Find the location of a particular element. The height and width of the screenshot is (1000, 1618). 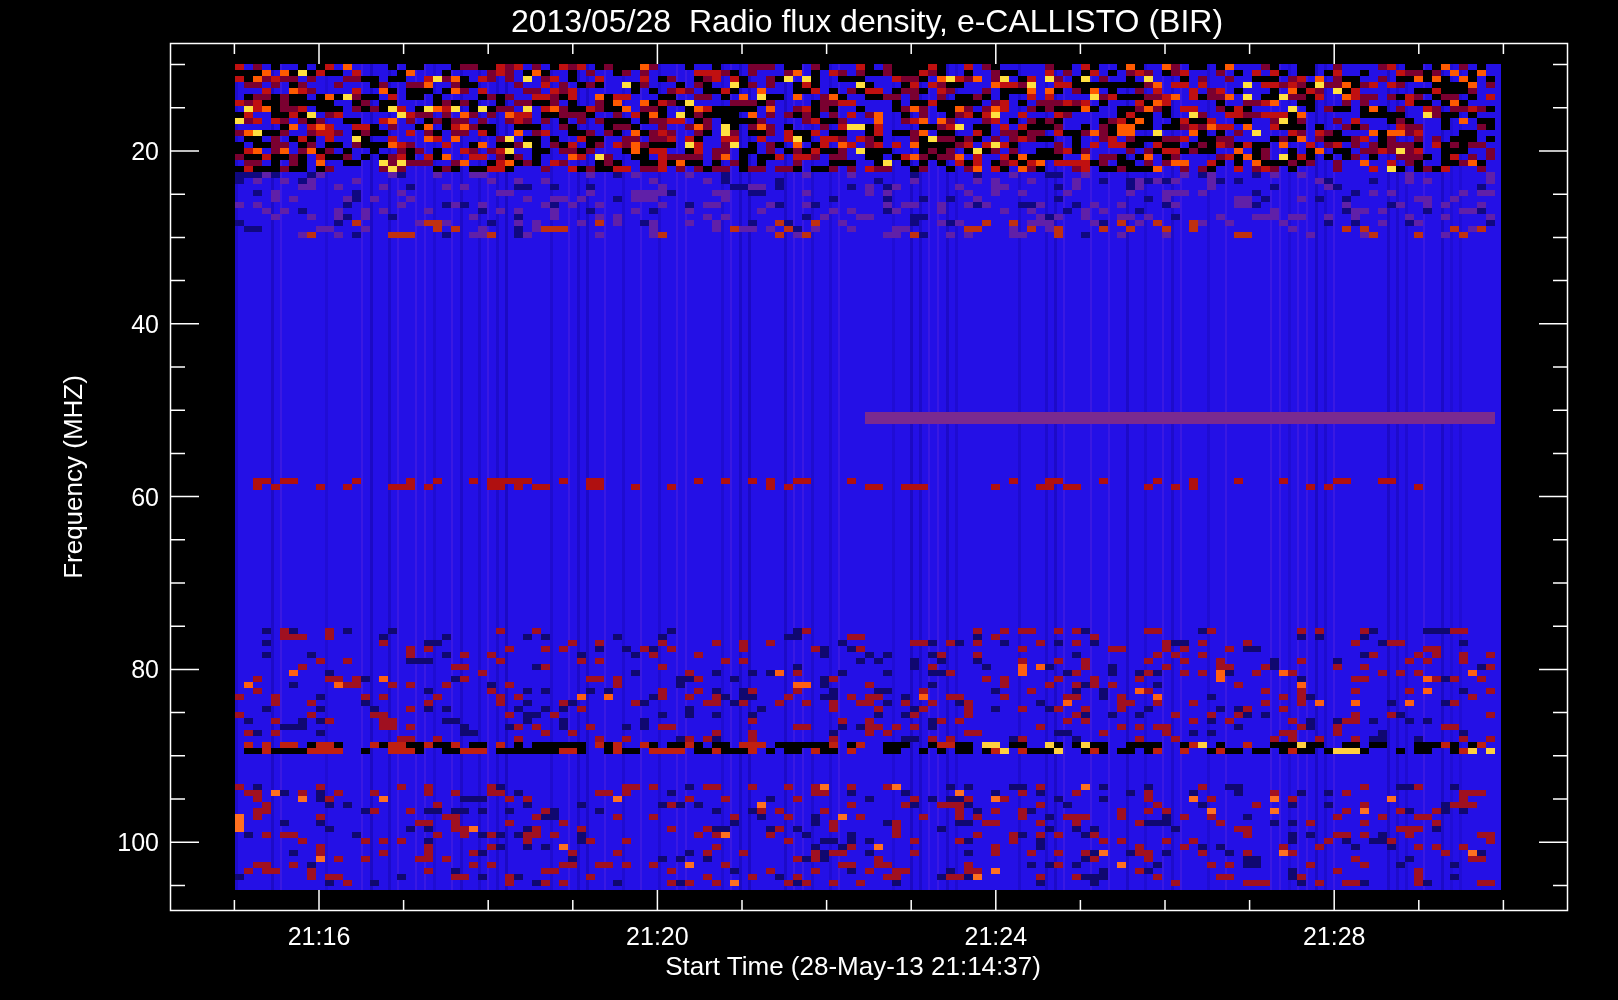

x-tick-label: 21:24 is located at coordinates (996, 936).